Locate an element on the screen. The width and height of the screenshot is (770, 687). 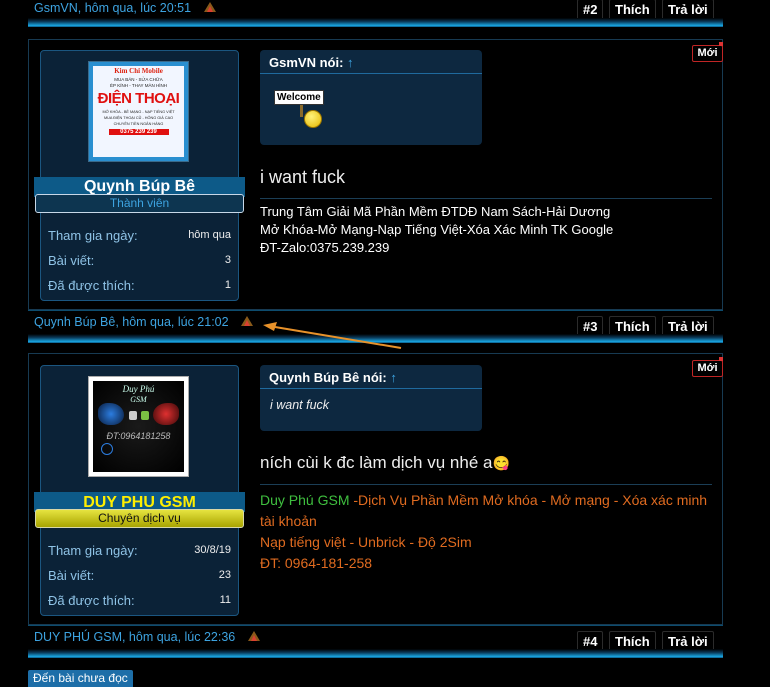
post-message: i want fuck is located at coordinates (303, 177).